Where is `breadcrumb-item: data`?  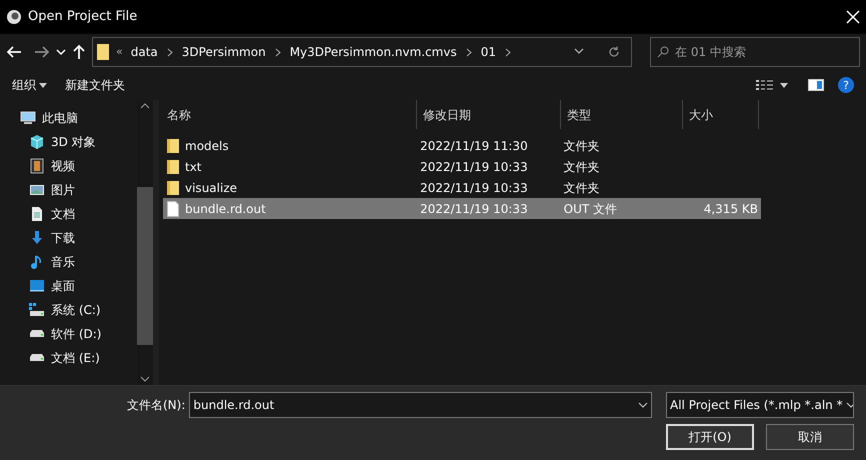 breadcrumb-item: data is located at coordinates (144, 52).